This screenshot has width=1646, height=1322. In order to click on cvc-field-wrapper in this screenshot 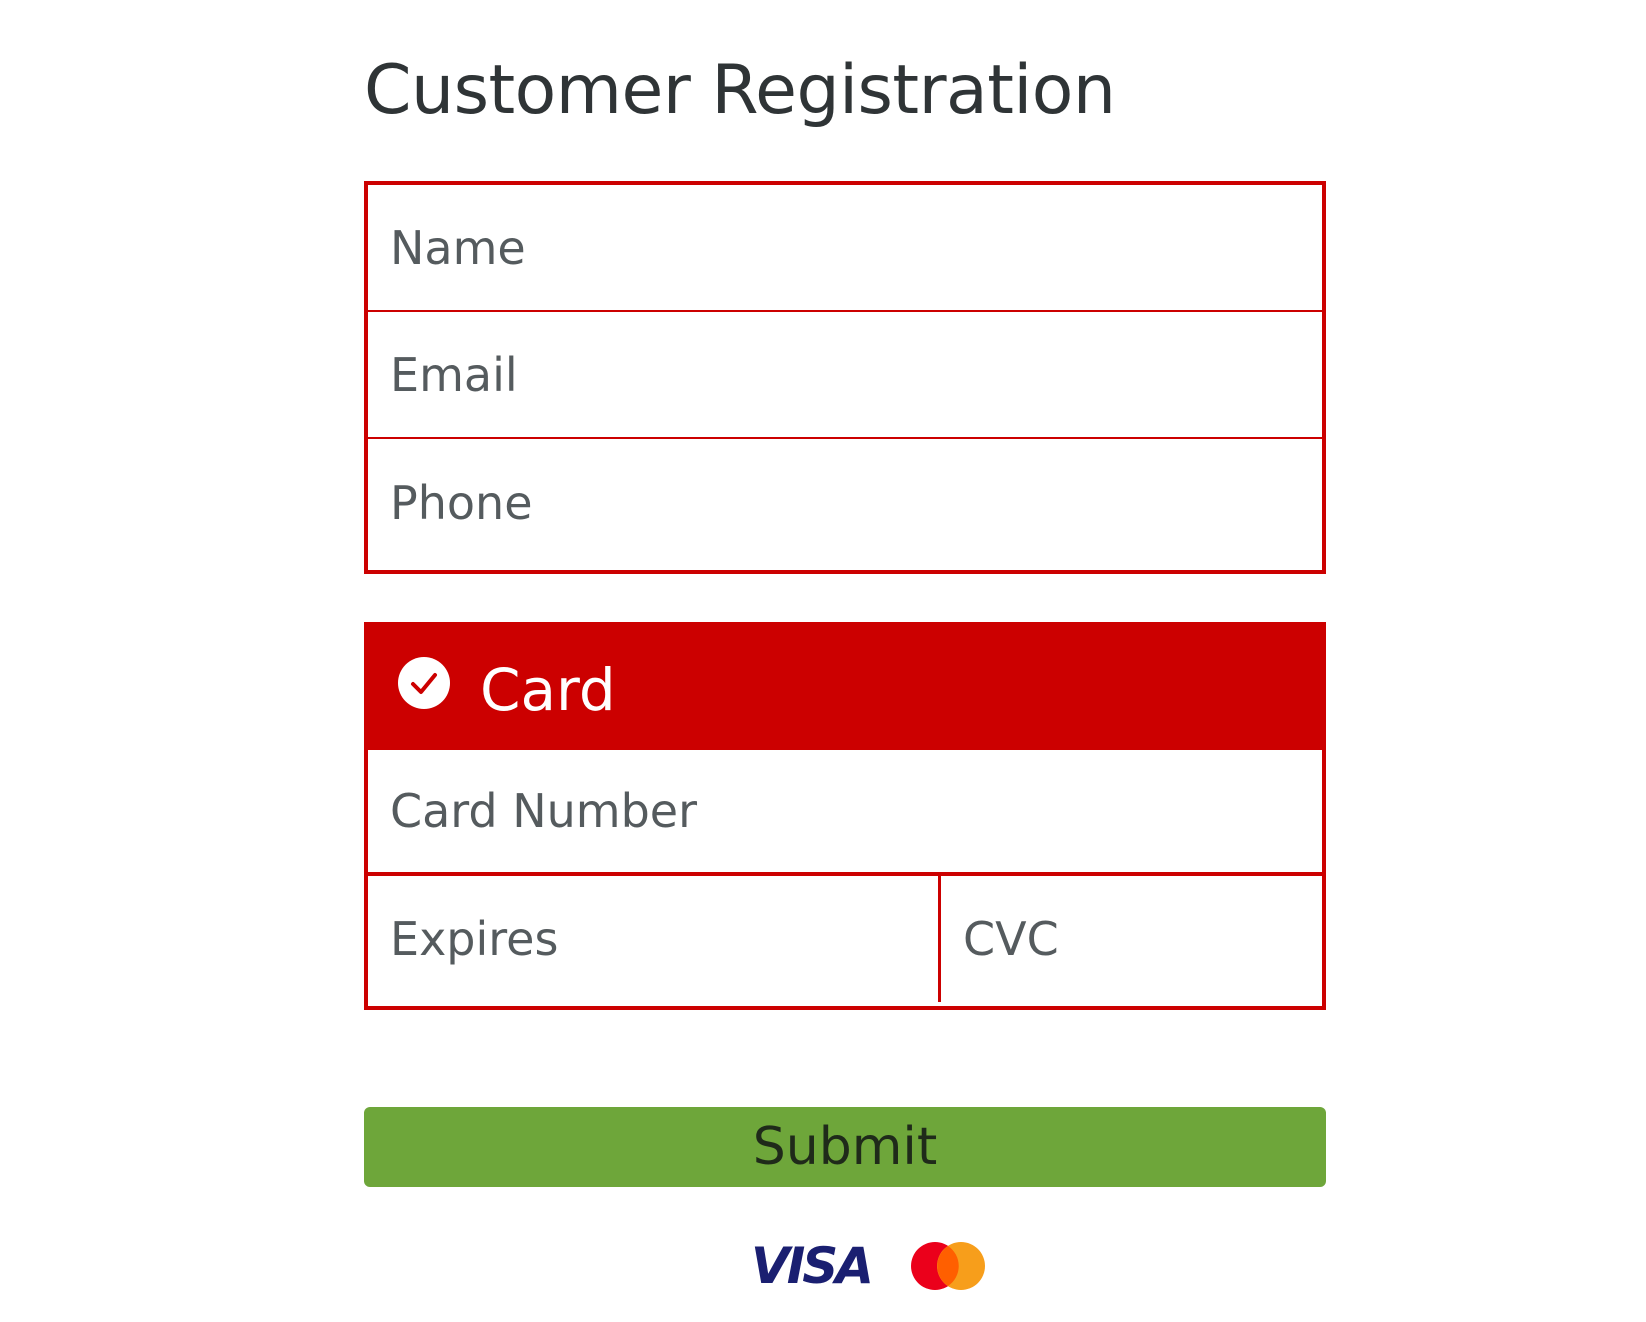, I will do `click(1131, 939)`.